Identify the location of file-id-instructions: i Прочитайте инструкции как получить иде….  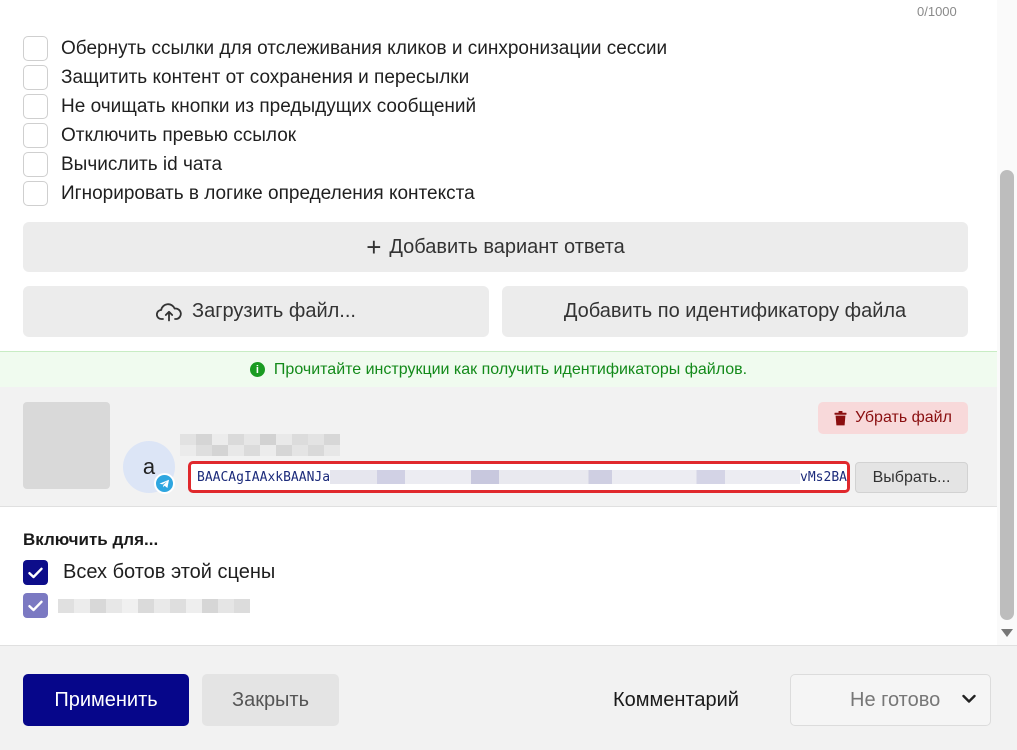
(498, 369).